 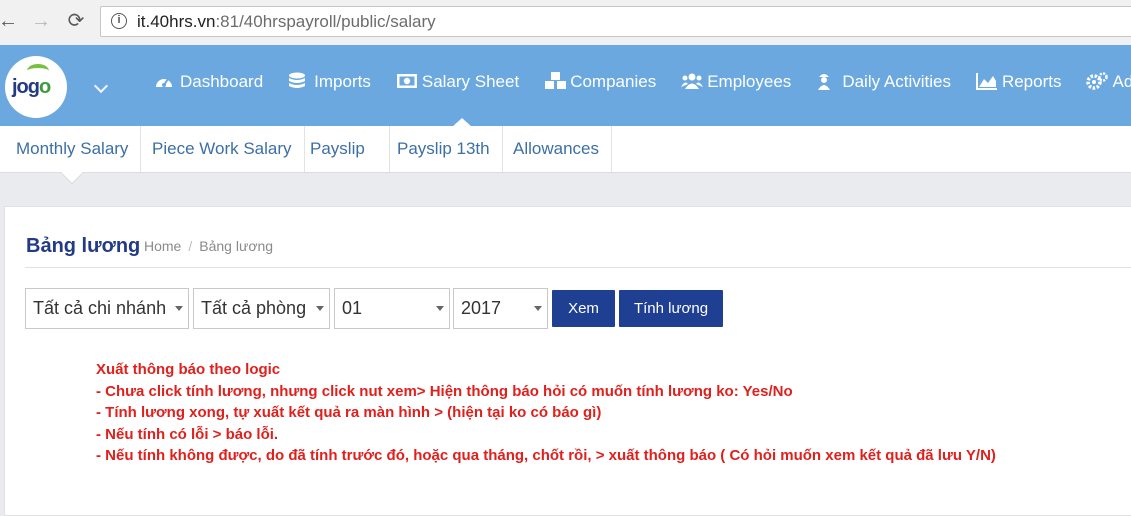 I want to click on view-button: Xem, so click(x=583, y=308).